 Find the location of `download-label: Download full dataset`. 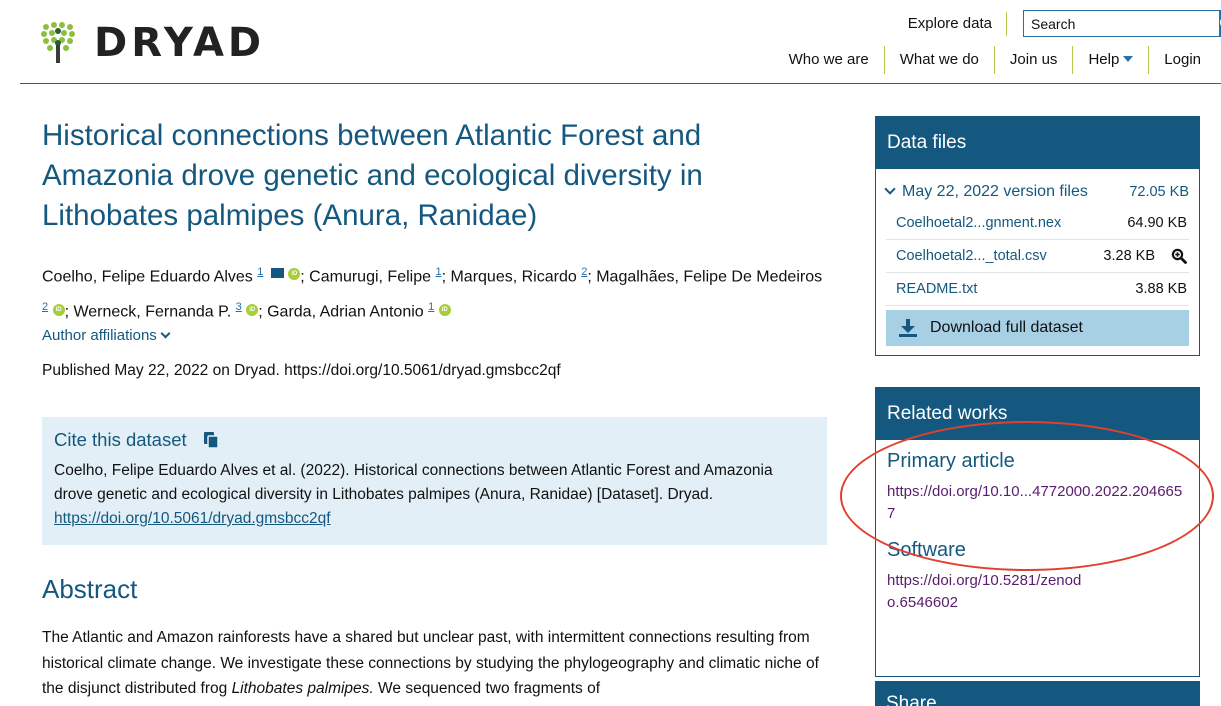

download-label: Download full dataset is located at coordinates (1006, 327).